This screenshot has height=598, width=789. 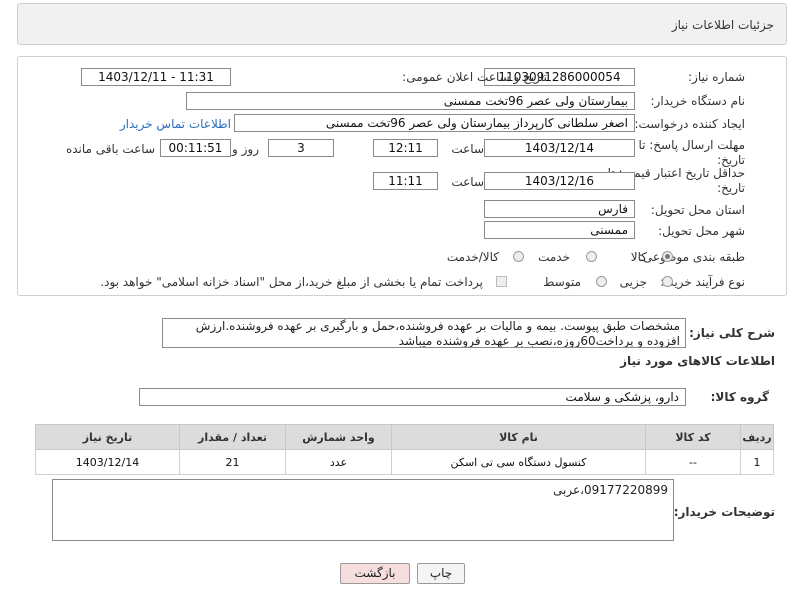 What do you see at coordinates (732, 333) in the screenshot?
I see `description-label: شرح کلی نیاز:` at bounding box center [732, 333].